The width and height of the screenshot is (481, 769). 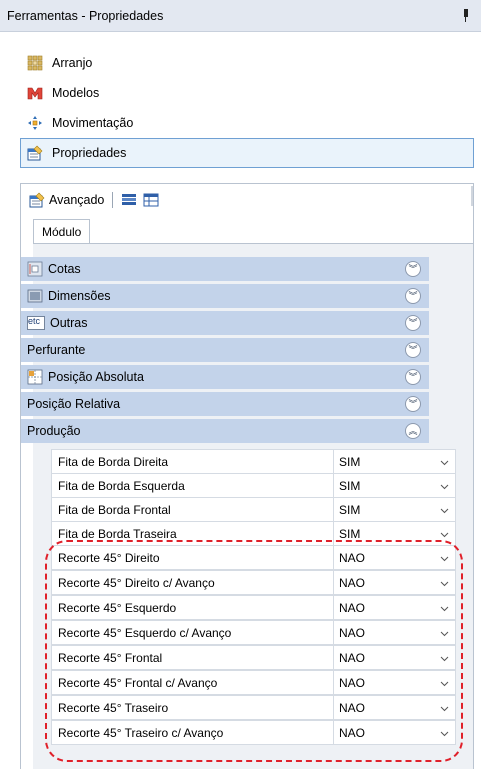 What do you see at coordinates (225, 431) in the screenshot?
I see `group-producao: Produção ︽` at bounding box center [225, 431].